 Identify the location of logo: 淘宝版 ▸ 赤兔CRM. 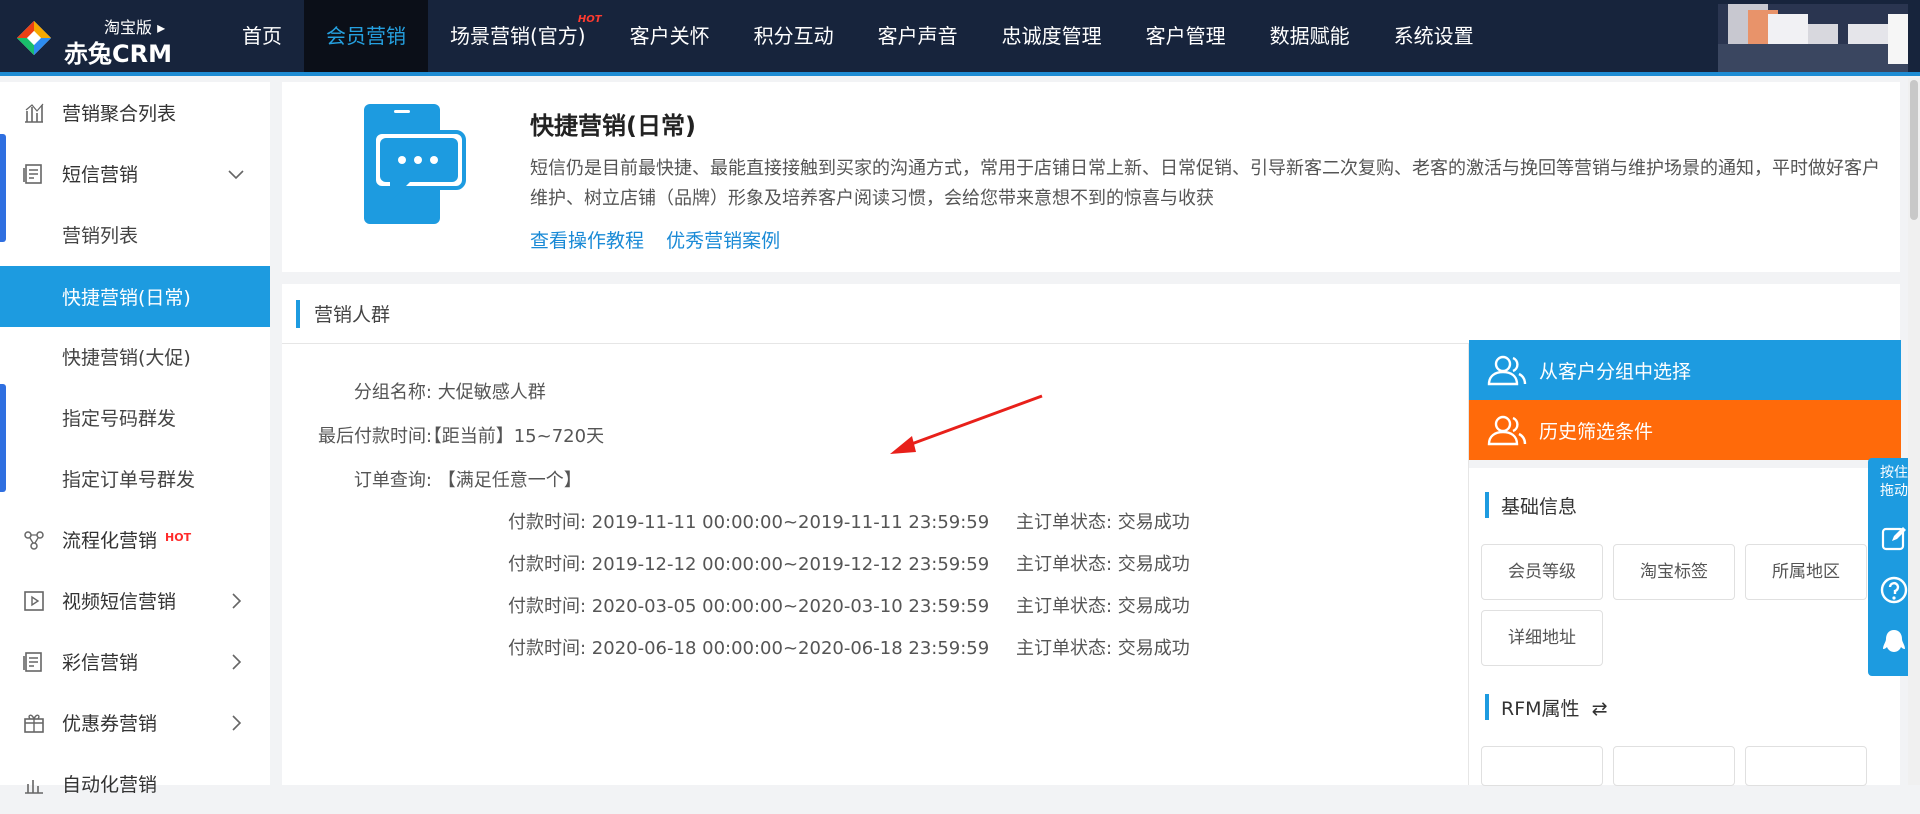
(94, 41).